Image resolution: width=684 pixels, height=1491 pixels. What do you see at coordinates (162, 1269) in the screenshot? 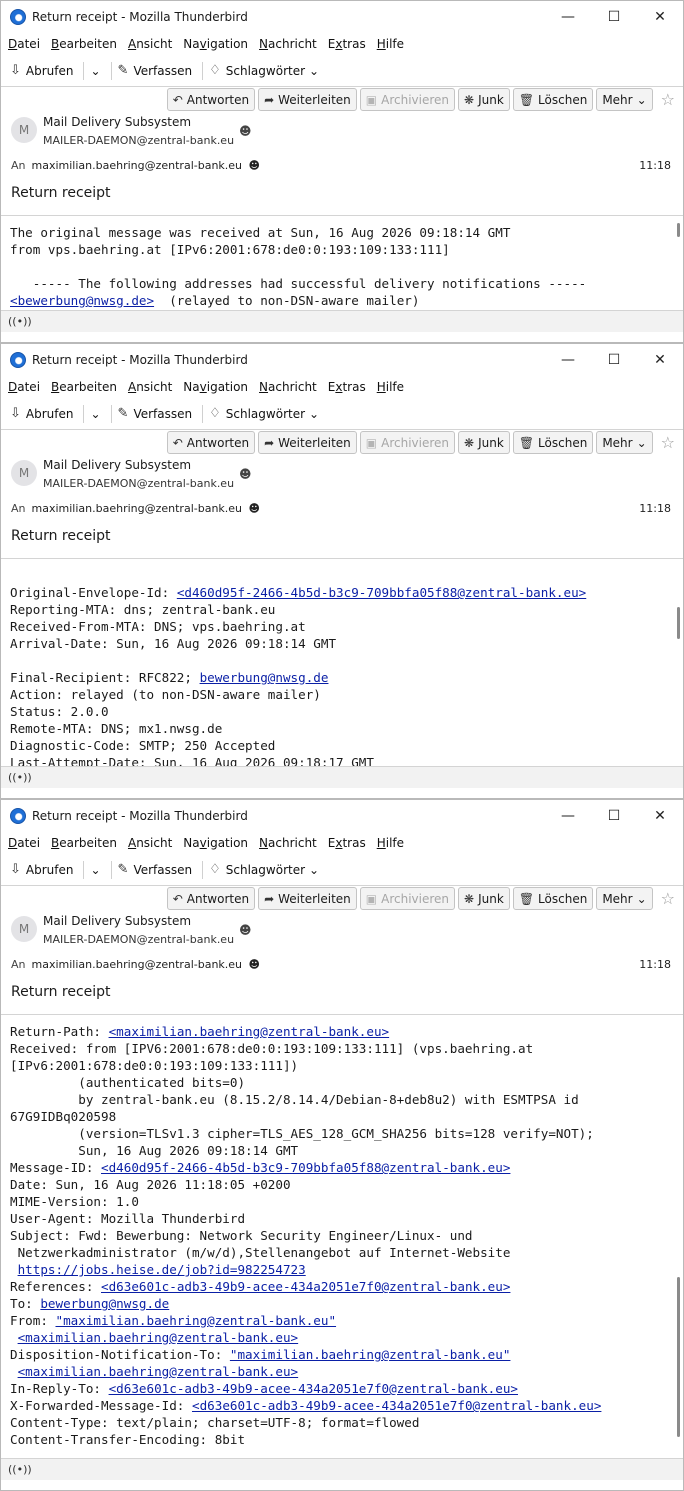
I see `body-link: https://jobs.heise.de/job?id=982254723` at bounding box center [162, 1269].